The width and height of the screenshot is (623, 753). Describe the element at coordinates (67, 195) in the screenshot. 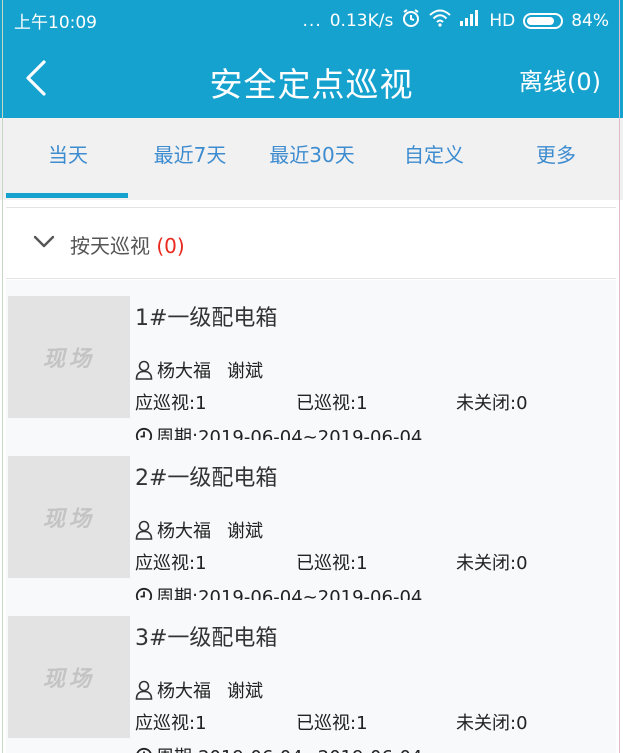

I see `active-tab-indicator` at that location.